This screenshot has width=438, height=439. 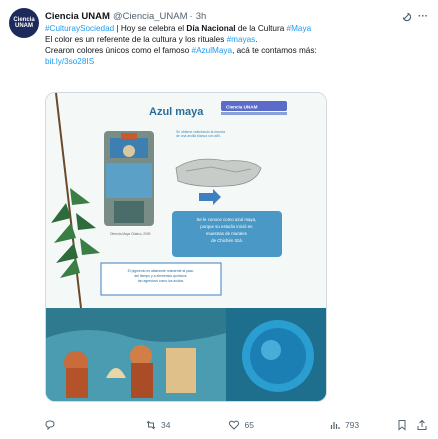 I want to click on like-button: 65, so click(x=241, y=425).